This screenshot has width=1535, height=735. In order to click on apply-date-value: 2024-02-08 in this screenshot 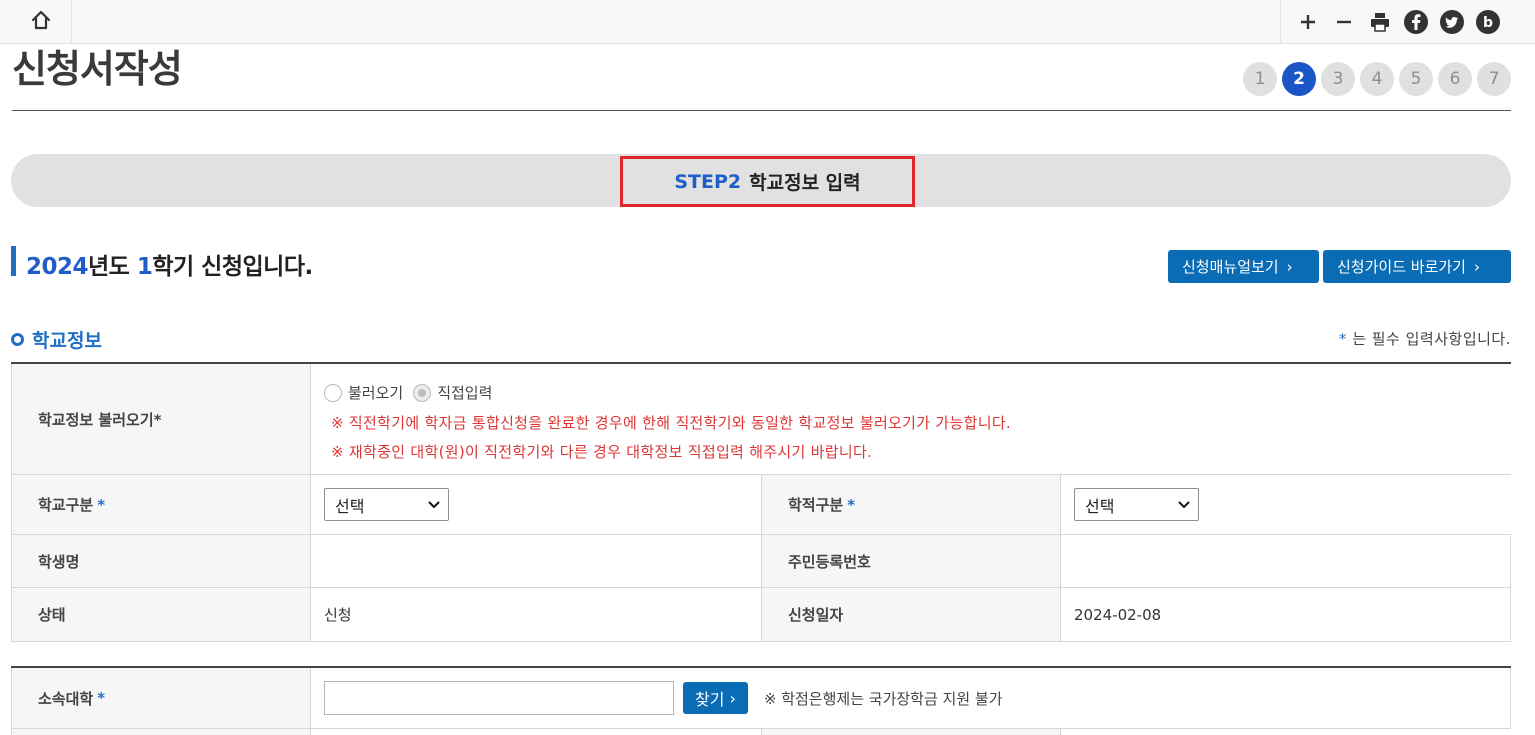, I will do `click(1286, 614)`.